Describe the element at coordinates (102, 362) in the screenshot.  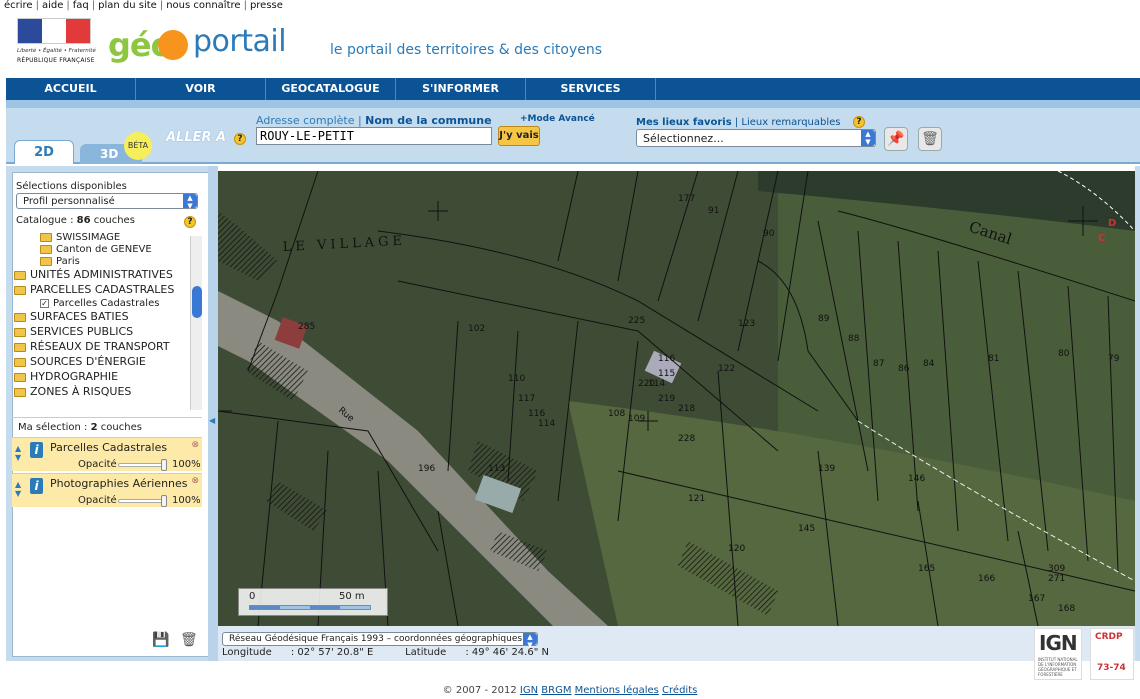
I see `layer-tree-item: SOURCES D'ÉNERGIE` at that location.